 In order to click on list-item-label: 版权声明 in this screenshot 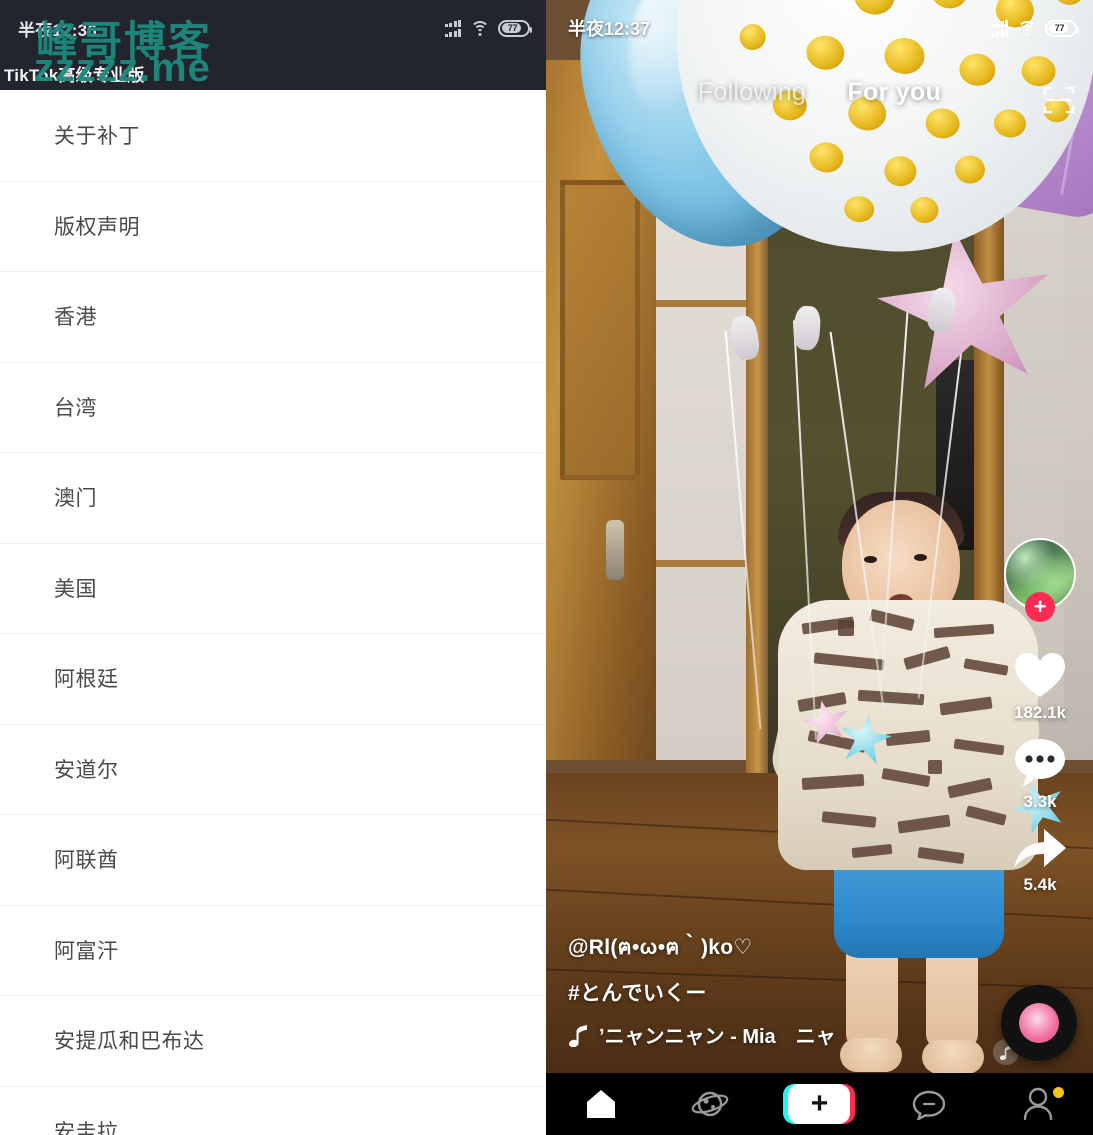, I will do `click(97, 227)`.